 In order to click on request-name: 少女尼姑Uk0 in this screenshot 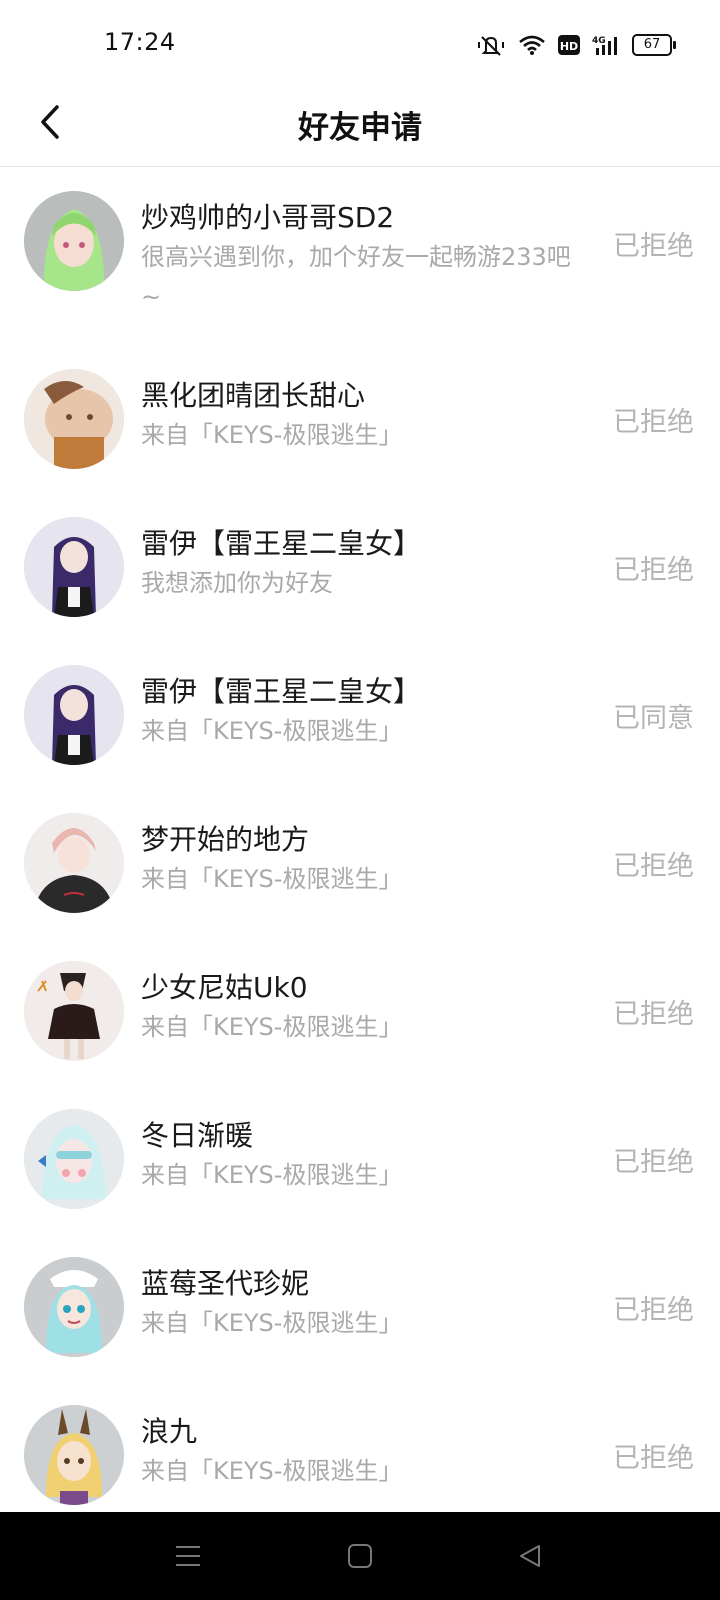, I will do `click(224, 987)`.